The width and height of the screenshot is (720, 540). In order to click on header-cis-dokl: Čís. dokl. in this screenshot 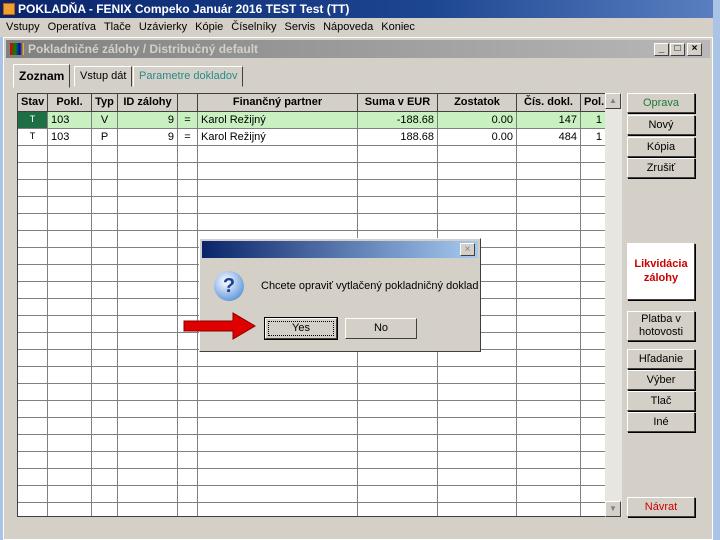, I will do `click(549, 103)`.